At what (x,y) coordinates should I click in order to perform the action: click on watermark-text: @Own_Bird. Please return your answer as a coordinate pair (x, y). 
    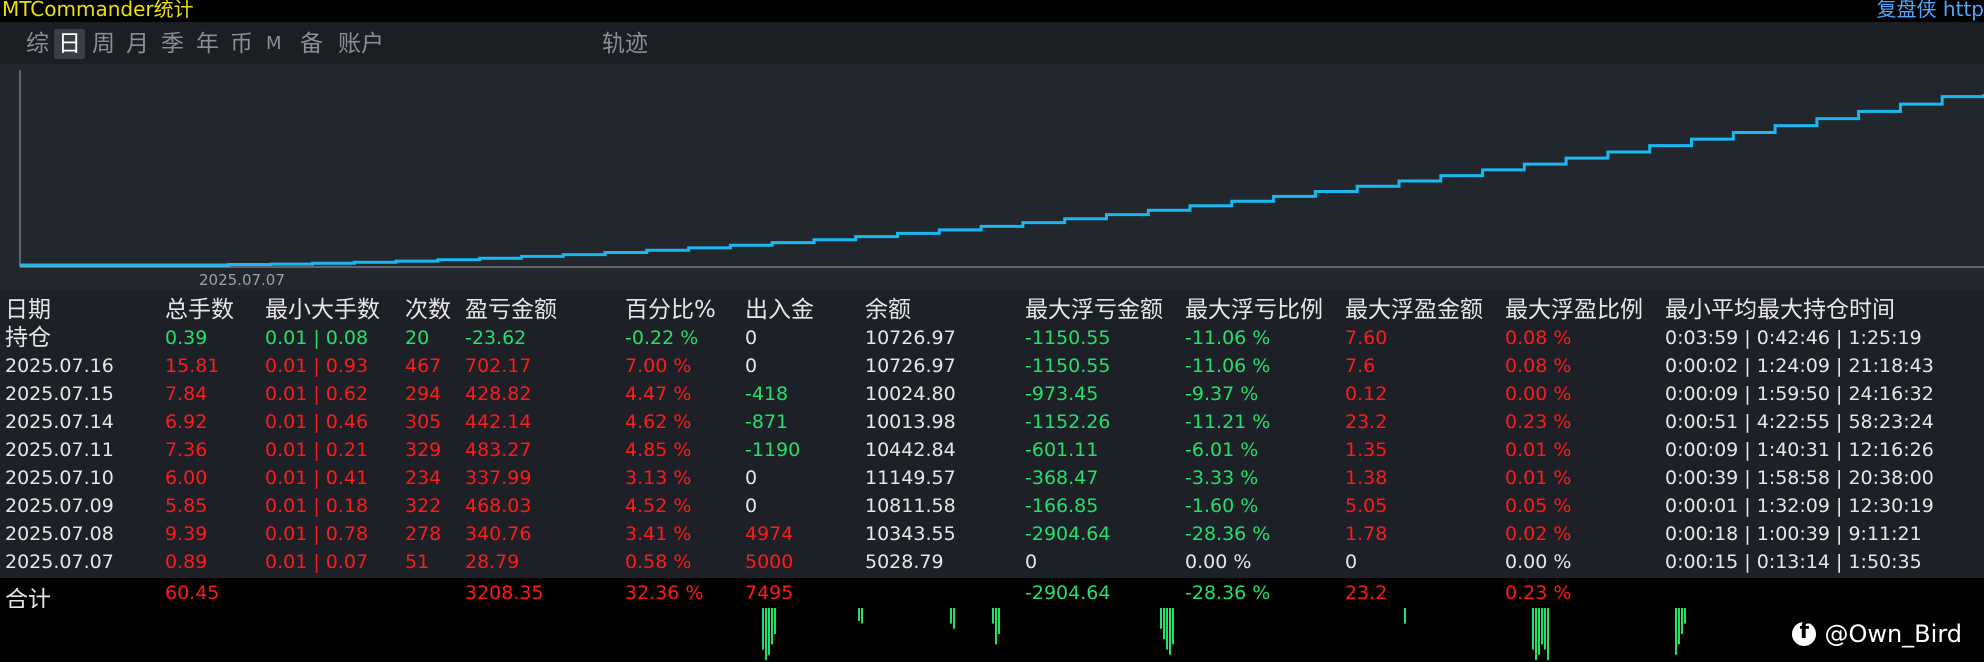
    Looking at the image, I should click on (1893, 634).